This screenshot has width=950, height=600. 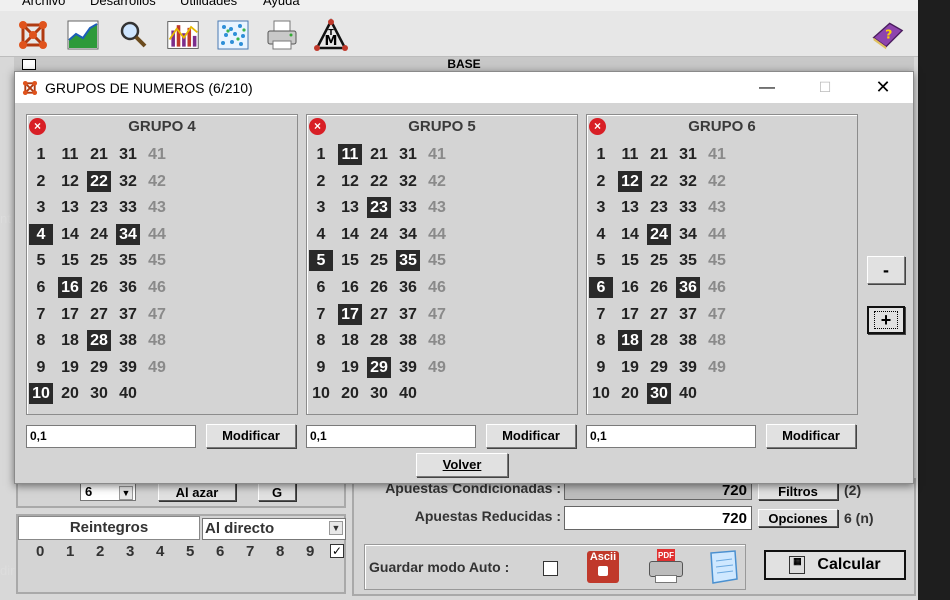 What do you see at coordinates (310, 551) in the screenshot?
I see `reintegro-digit: 9` at bounding box center [310, 551].